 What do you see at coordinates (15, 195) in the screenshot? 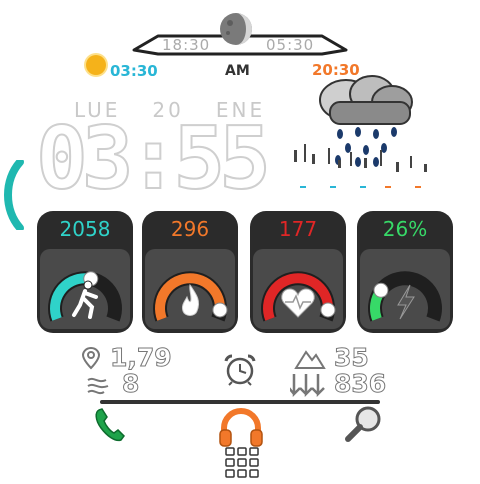
I see `left-edge-accent` at bounding box center [15, 195].